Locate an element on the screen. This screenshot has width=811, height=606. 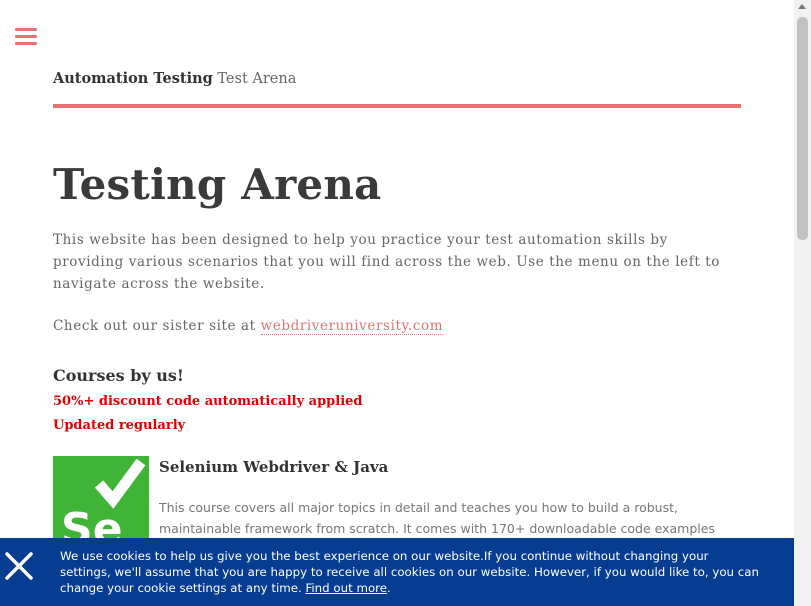
hamburger-menu-icon is located at coordinates (26, 37).